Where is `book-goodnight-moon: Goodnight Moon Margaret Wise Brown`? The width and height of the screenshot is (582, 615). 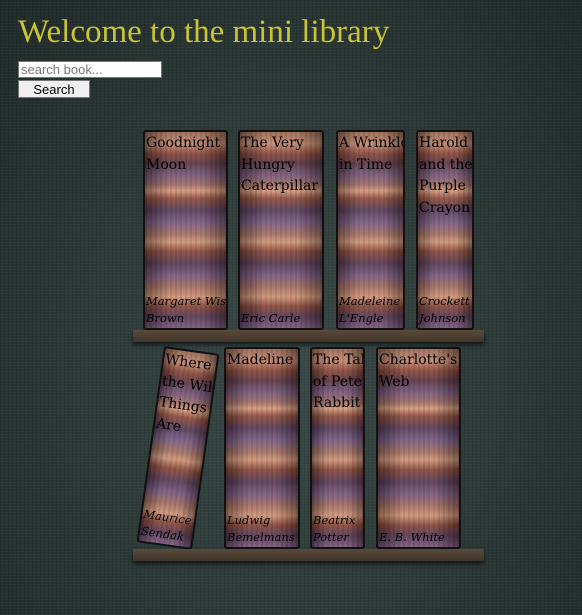
book-goodnight-moon: Goodnight Moon Margaret Wise Brown is located at coordinates (185, 230).